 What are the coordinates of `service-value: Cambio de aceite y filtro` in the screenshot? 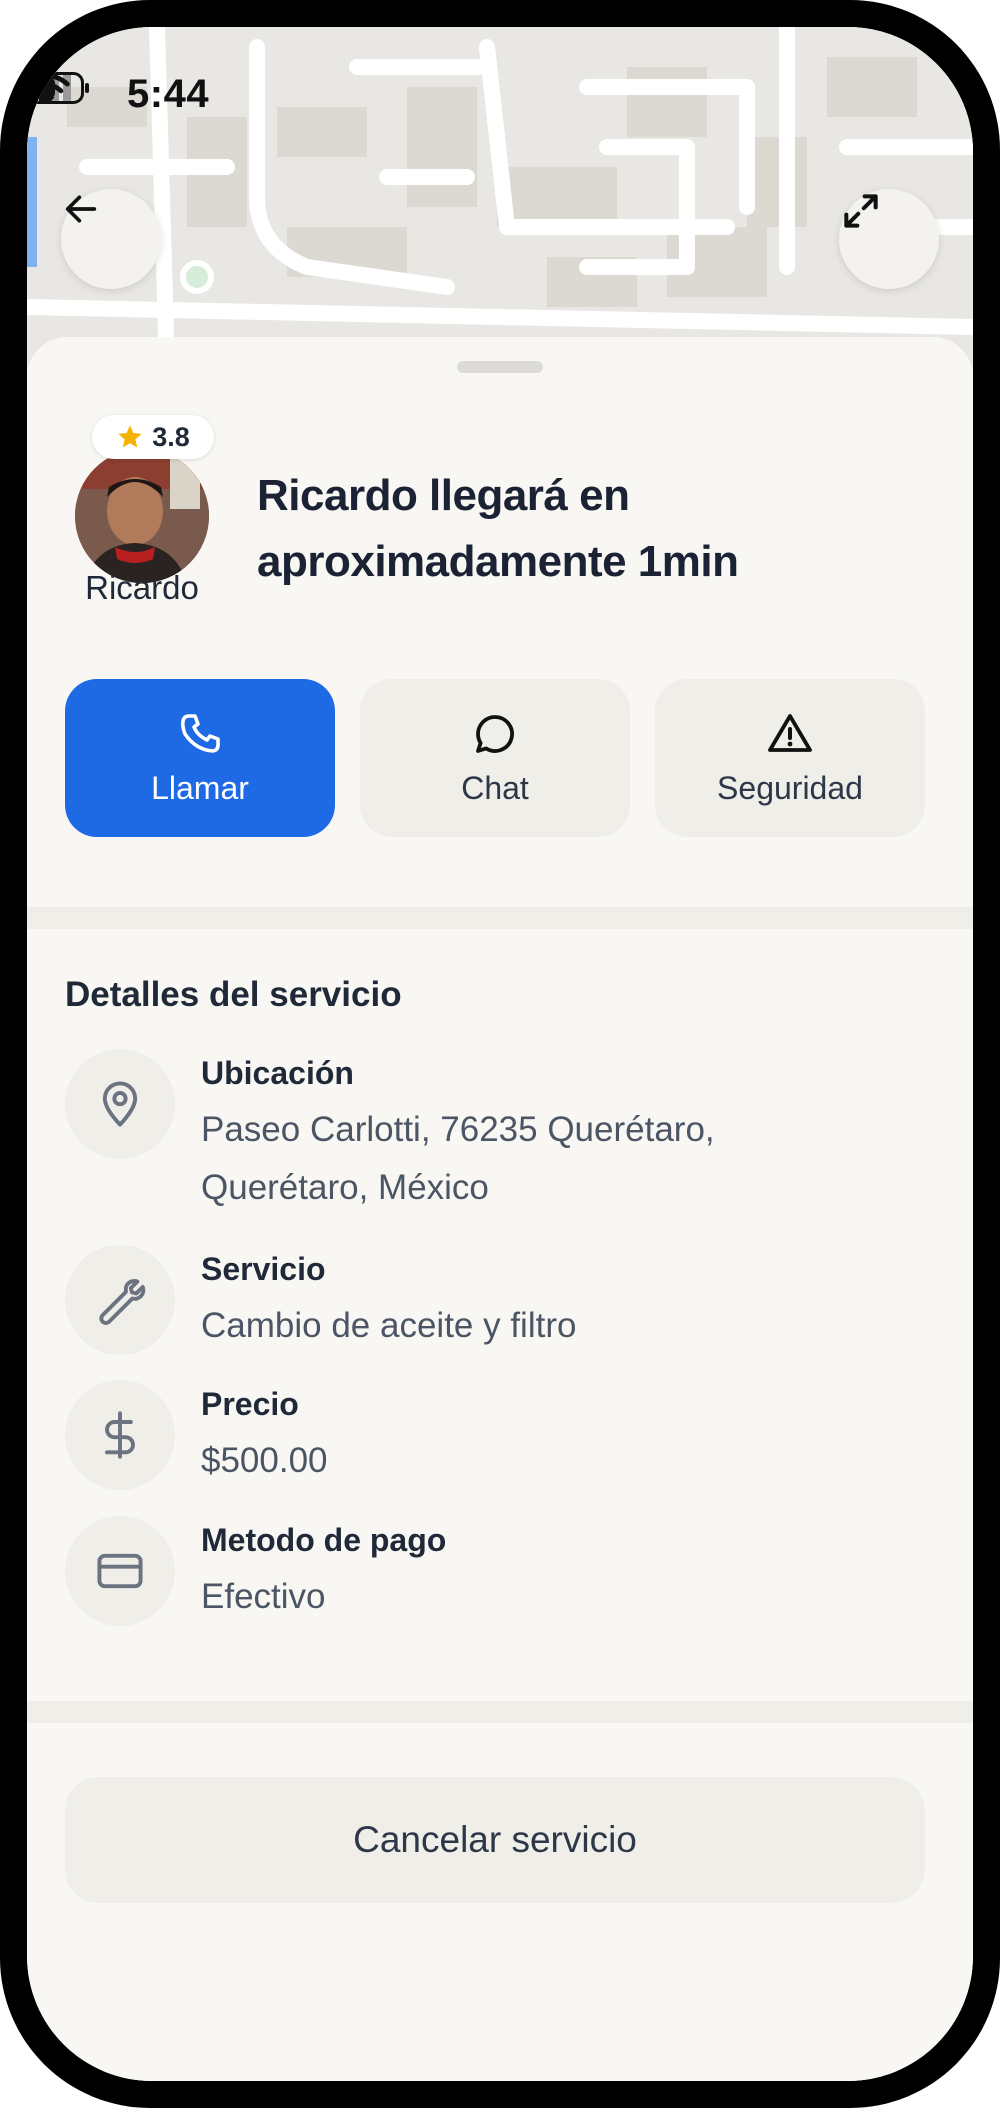 It's located at (389, 1325).